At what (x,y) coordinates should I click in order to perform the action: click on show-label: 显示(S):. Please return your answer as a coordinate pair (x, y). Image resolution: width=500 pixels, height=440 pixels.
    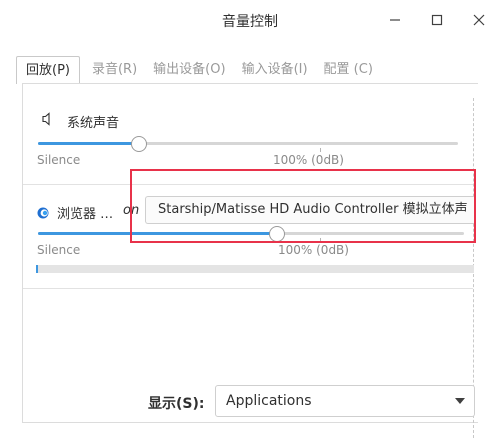
    Looking at the image, I should click on (176, 404).